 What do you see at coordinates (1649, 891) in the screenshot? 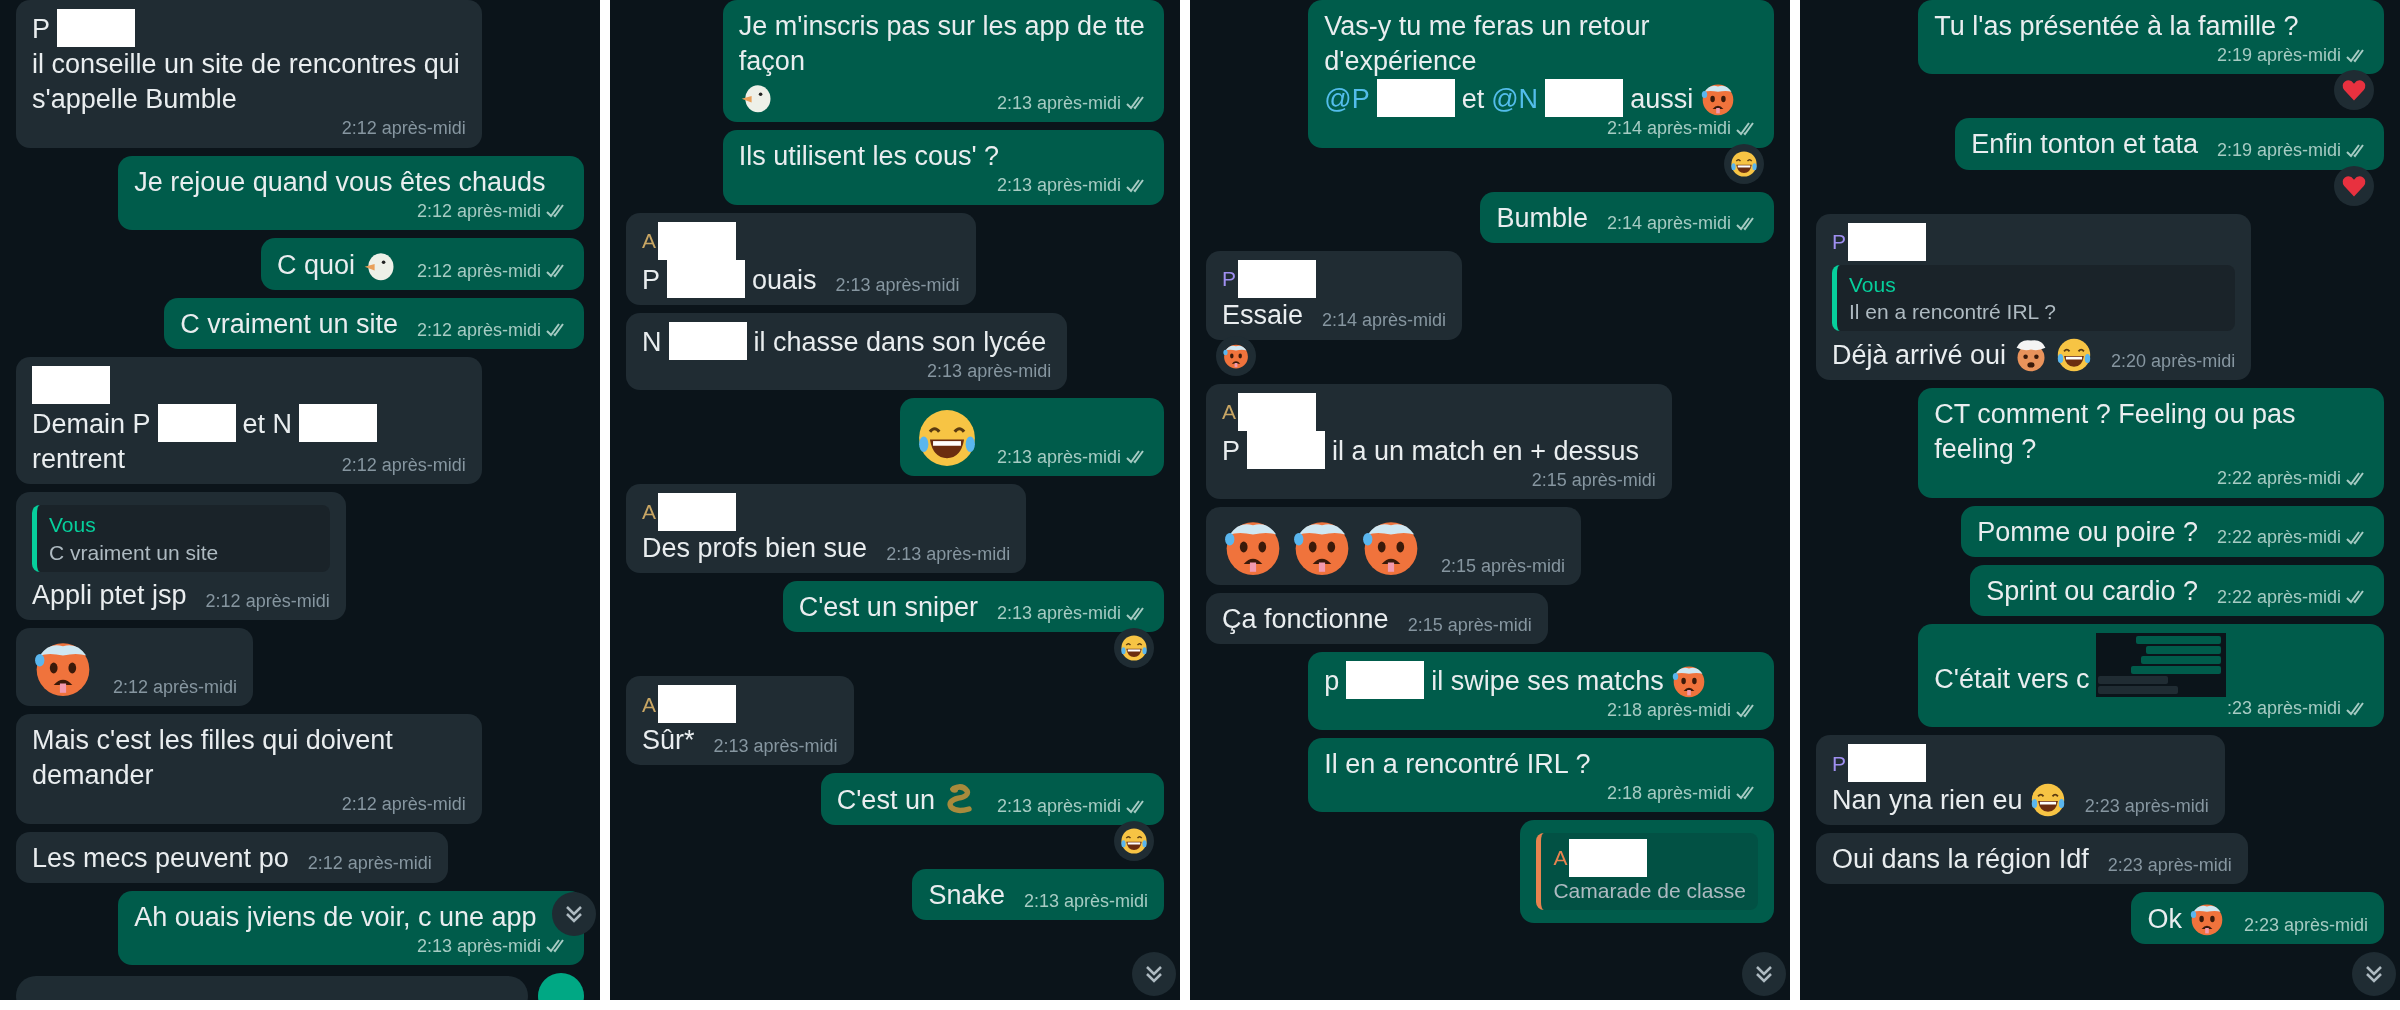
I see `quote-text: Camarade de classe` at bounding box center [1649, 891].